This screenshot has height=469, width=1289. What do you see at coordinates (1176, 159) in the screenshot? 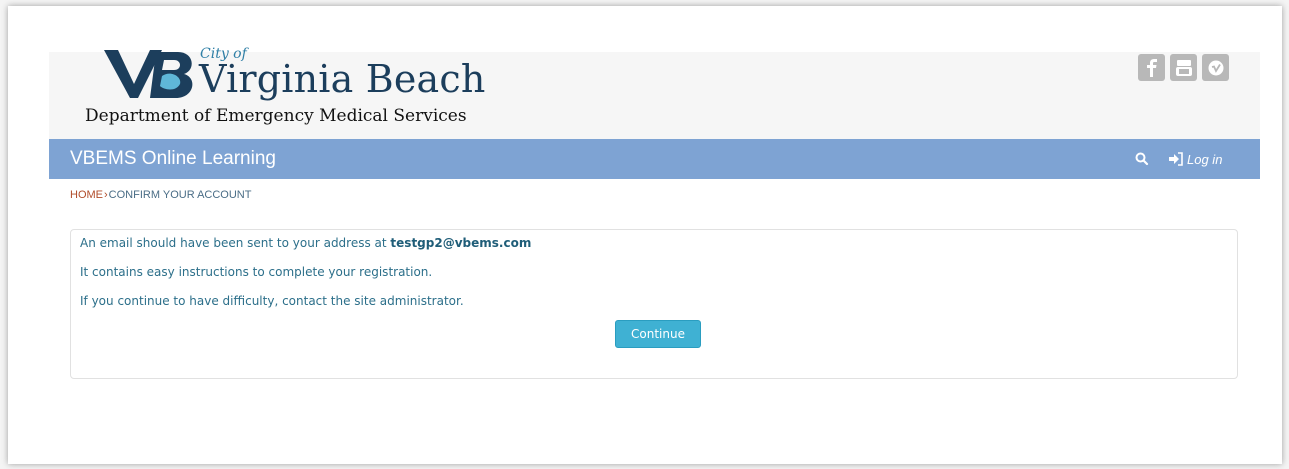
I see `sign-in-icon` at bounding box center [1176, 159].